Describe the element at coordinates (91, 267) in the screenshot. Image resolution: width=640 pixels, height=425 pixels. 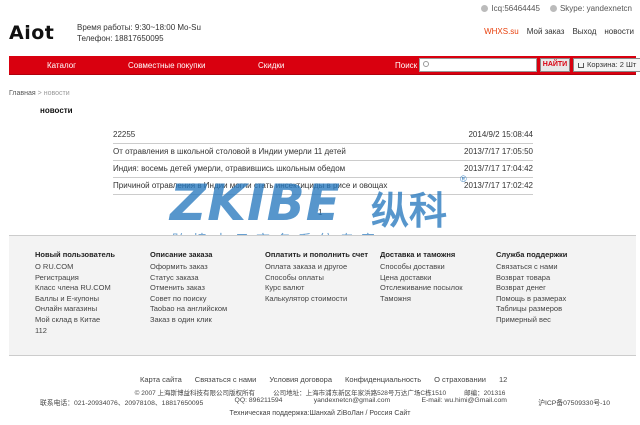
I see `footer-link: О RU.COM` at that location.